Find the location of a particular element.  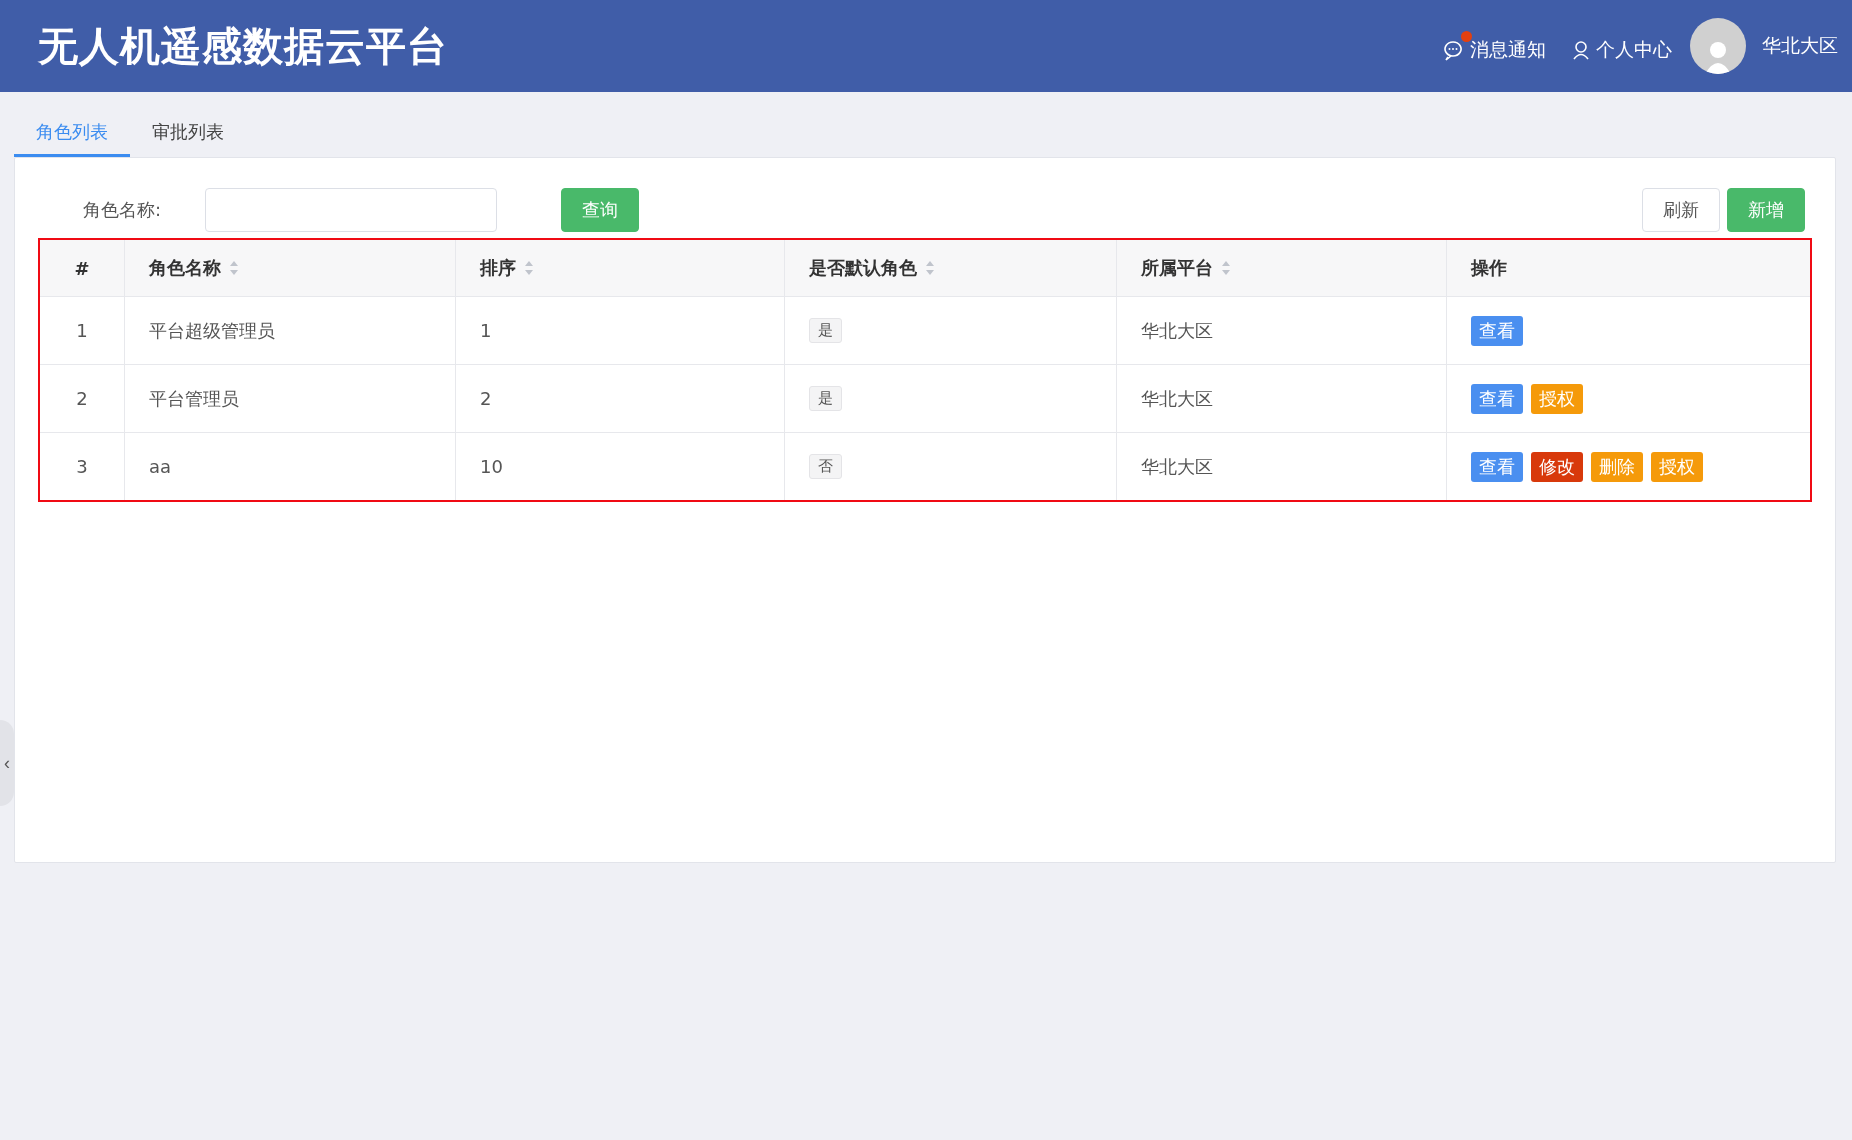

table-cell: 平台管理员 is located at coordinates (194, 398).